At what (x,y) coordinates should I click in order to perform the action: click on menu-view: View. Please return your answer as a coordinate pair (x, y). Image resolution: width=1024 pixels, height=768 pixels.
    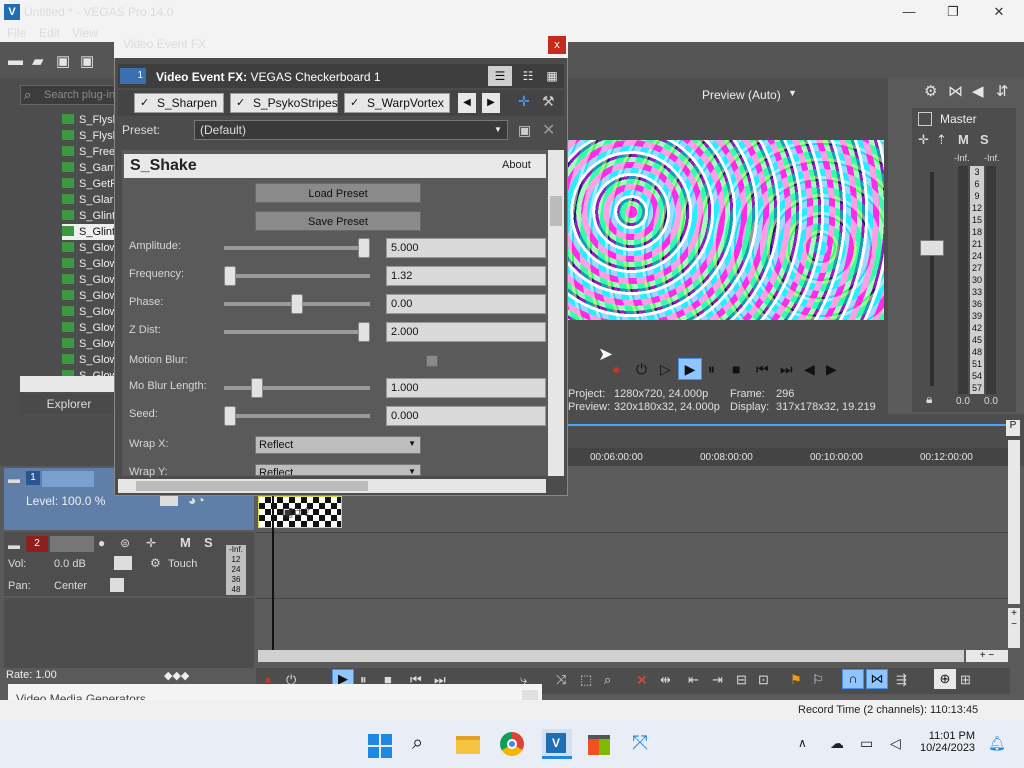
    Looking at the image, I should click on (85, 33).